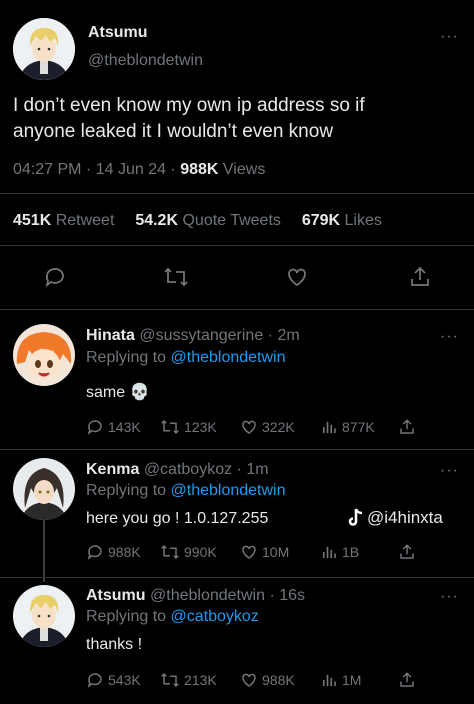 This screenshot has height=704, width=474. What do you see at coordinates (278, 427) in the screenshot?
I see `like-count: 322K` at bounding box center [278, 427].